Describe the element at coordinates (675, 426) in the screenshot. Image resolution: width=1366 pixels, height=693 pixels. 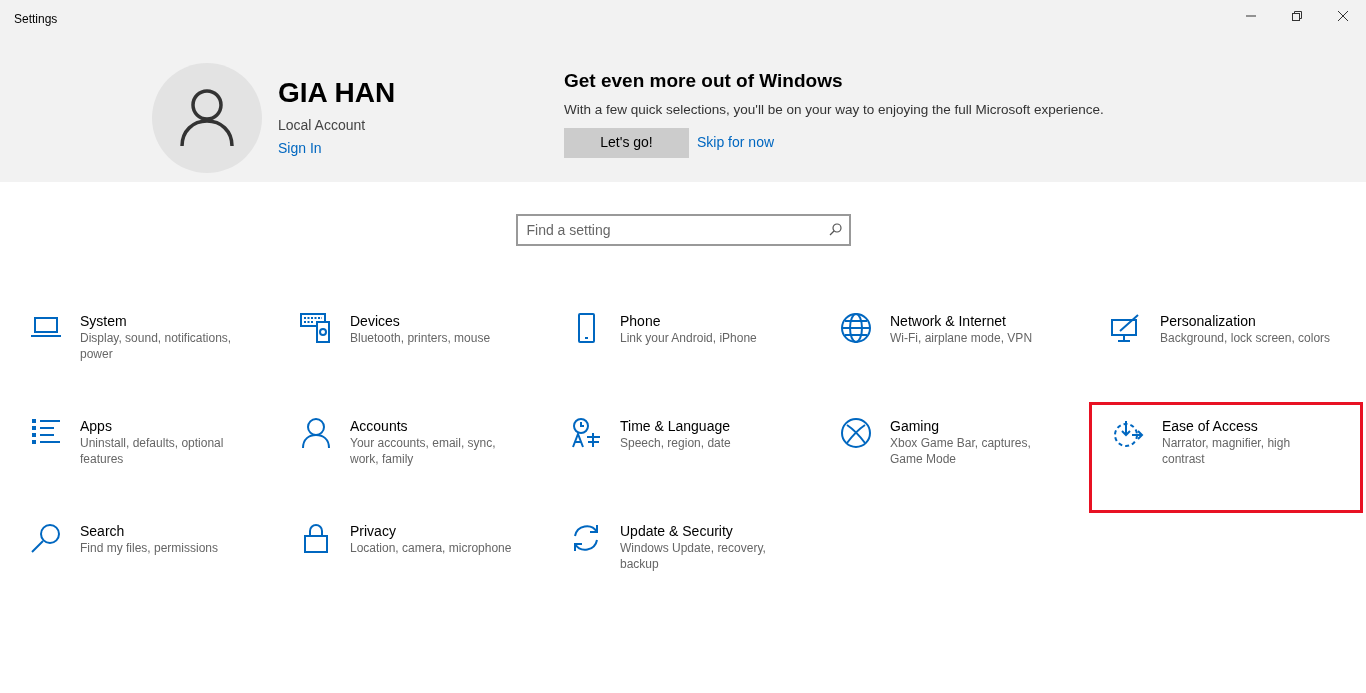
I see `tile-title: Time & Language` at that location.